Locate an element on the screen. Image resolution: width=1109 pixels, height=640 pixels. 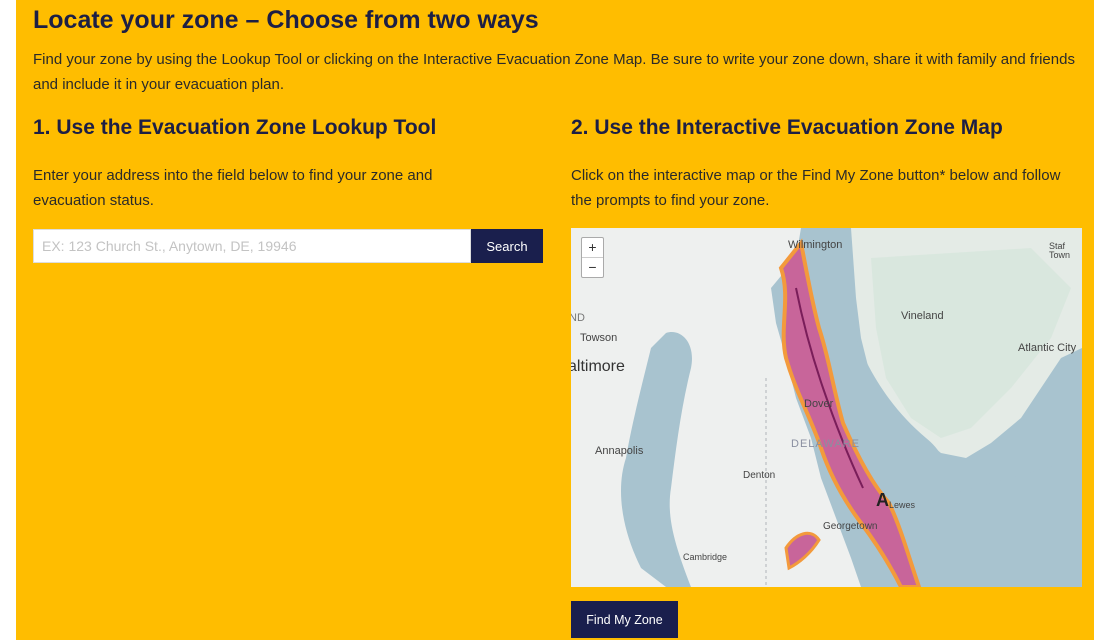
map-label-cambridge: Cambridge is located at coordinates (705, 557).